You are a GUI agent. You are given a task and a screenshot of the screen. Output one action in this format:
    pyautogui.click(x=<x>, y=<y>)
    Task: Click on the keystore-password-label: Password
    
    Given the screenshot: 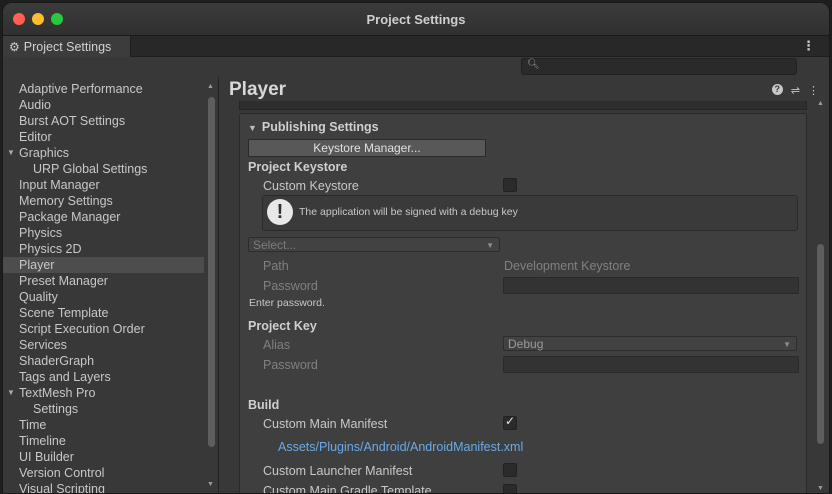 What is the action you would take?
    pyautogui.click(x=290, y=286)
    